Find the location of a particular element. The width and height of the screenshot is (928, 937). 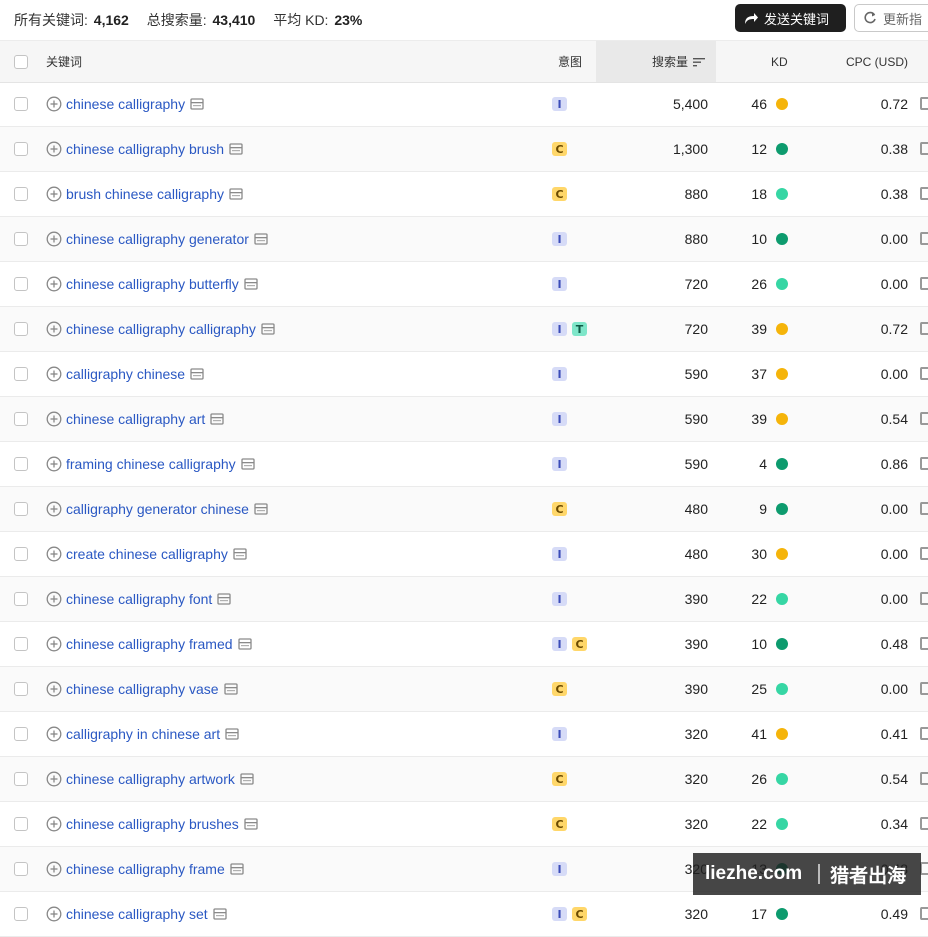

keyword-link: create chinese calligraphy is located at coordinates (147, 554).